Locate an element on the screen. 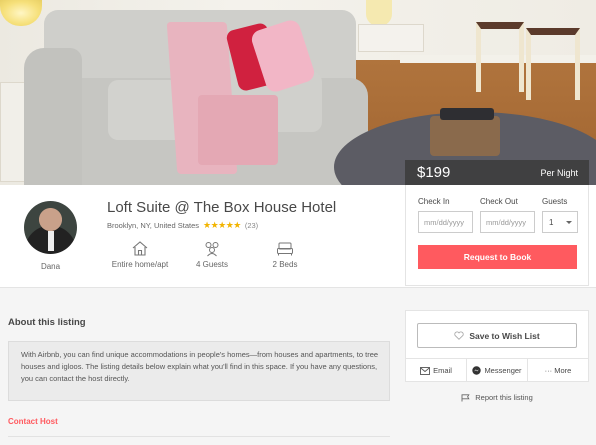  price-bar: $199 Per Night is located at coordinates (497, 172).